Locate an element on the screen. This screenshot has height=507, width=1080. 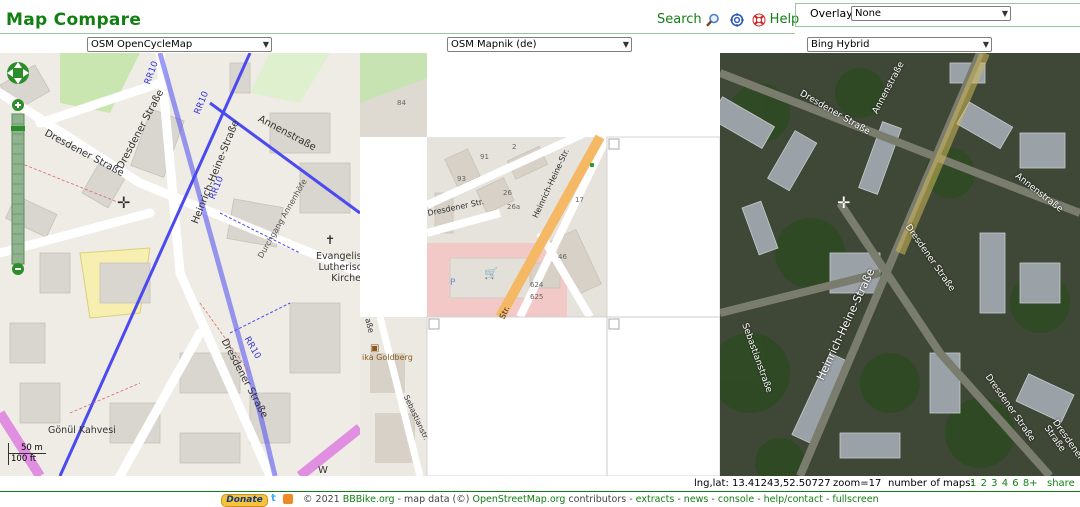
map1-select-value: OSM OpenCycleMap is located at coordinates (142, 44).